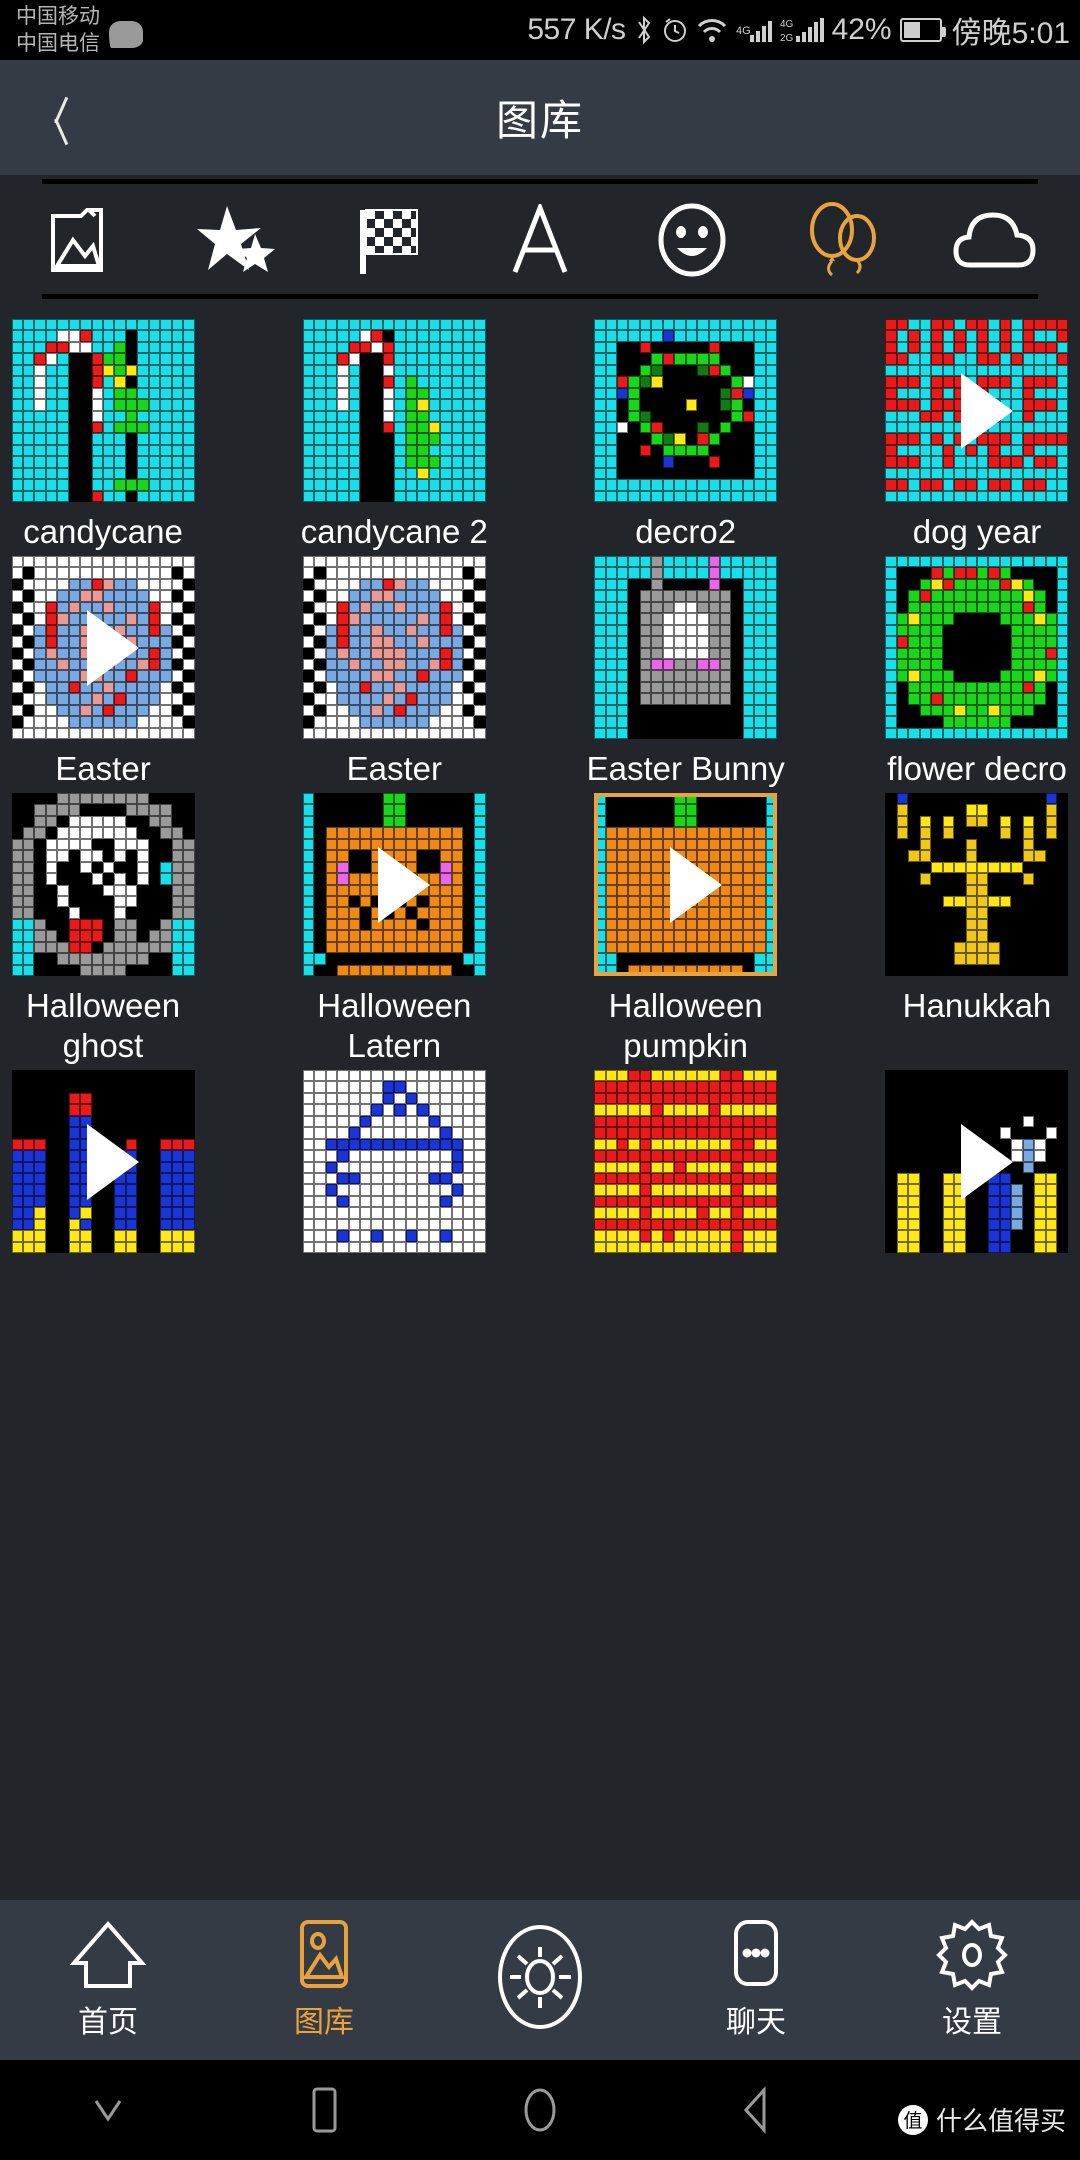 Image resolution: width=1080 pixels, height=2160 pixels. What do you see at coordinates (977, 1005) in the screenshot?
I see `gallery-item-label: Hanukkah` at bounding box center [977, 1005].